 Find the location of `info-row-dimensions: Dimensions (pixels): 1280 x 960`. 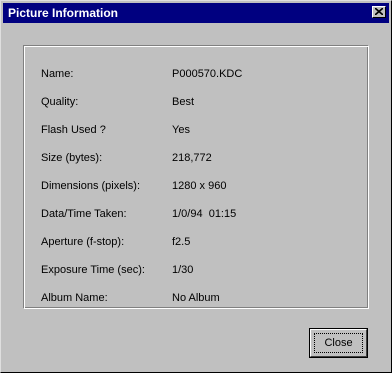

info-row-dimensions: Dimensions (pixels): 1280 x 960 is located at coordinates (196, 187).